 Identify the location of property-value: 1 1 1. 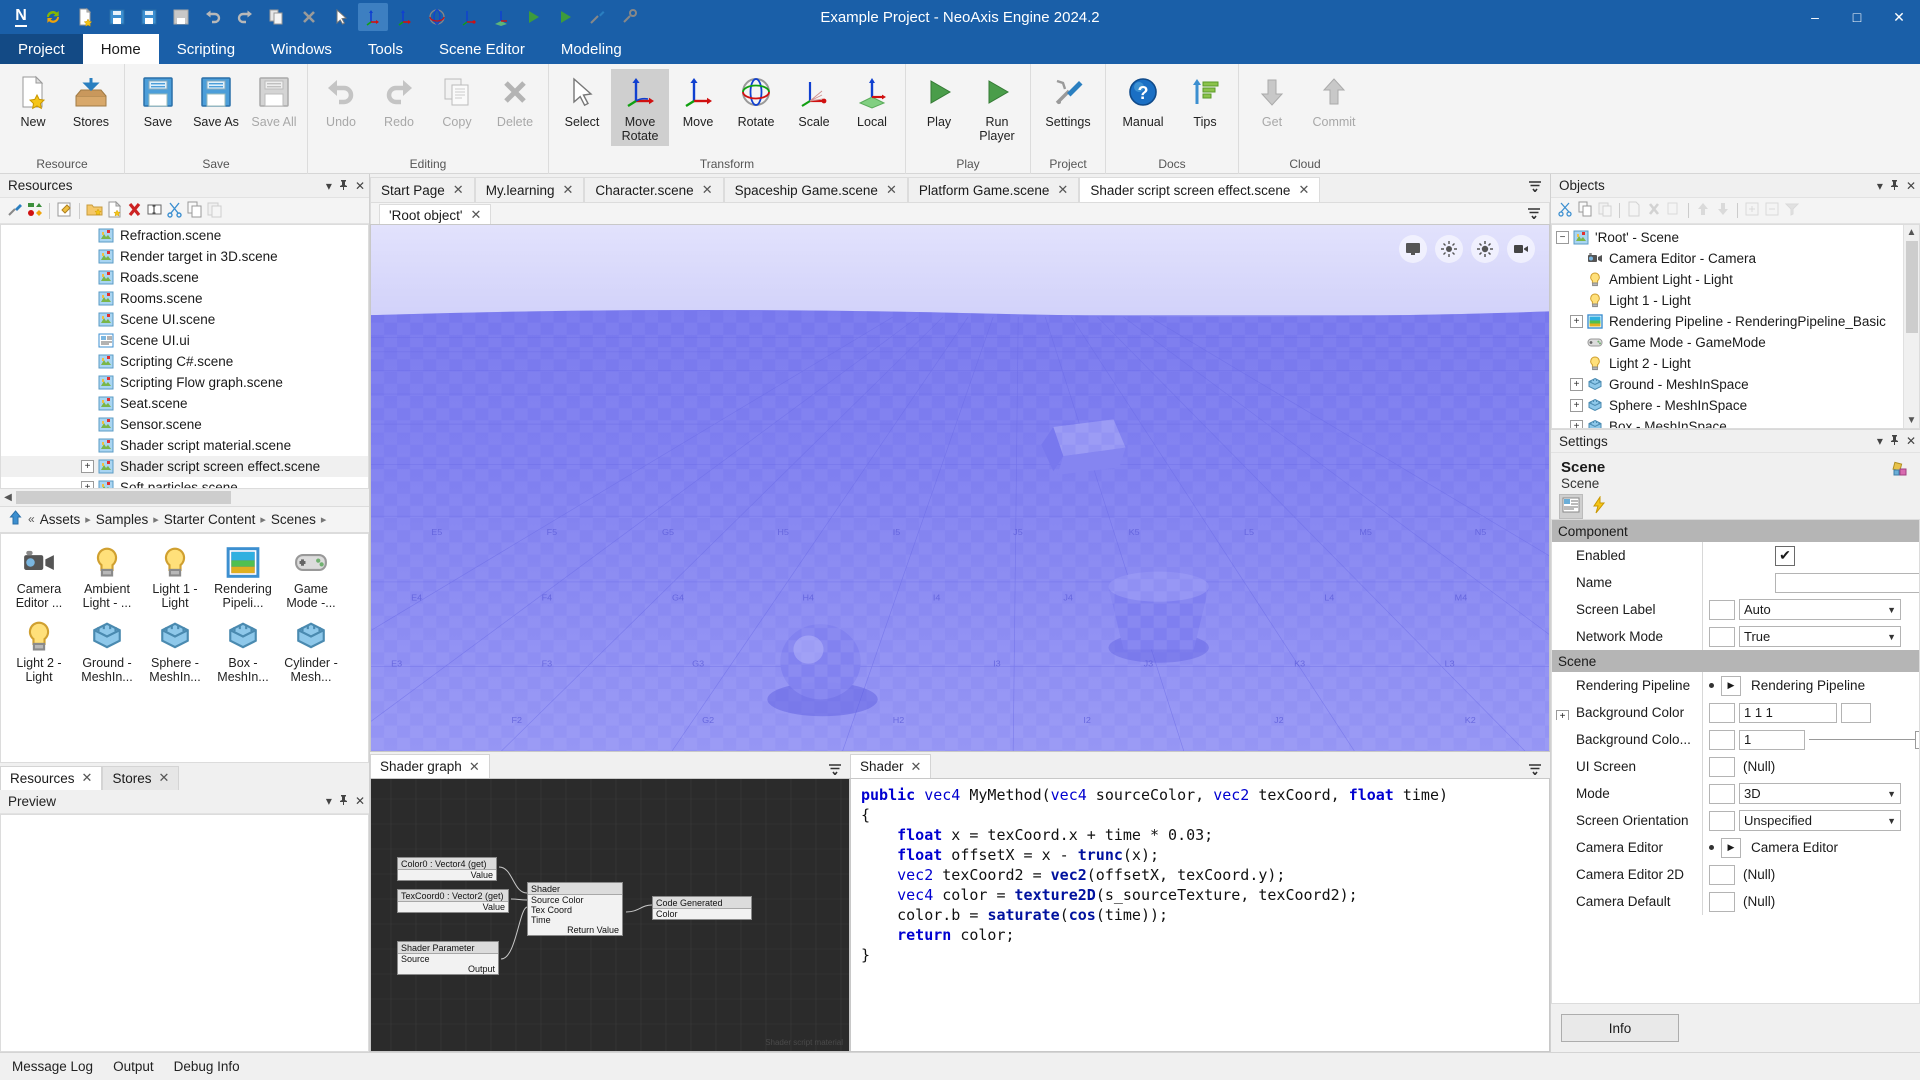
(1810, 712).